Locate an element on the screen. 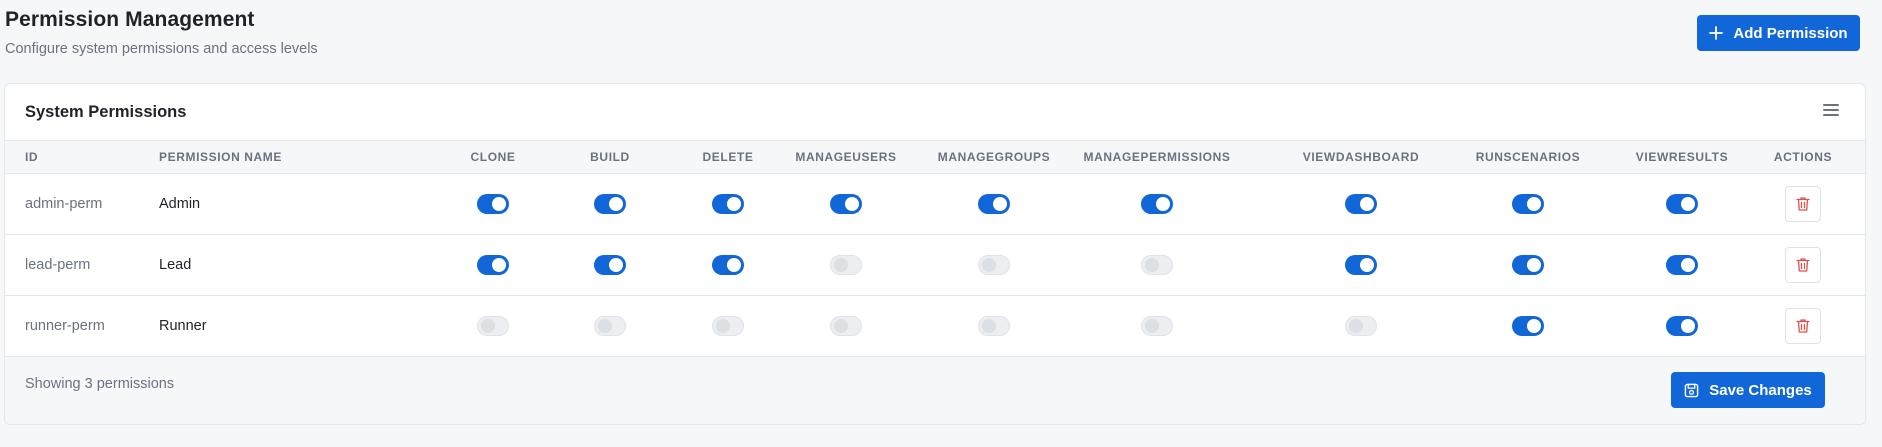  column-header: CLONE is located at coordinates (493, 157).